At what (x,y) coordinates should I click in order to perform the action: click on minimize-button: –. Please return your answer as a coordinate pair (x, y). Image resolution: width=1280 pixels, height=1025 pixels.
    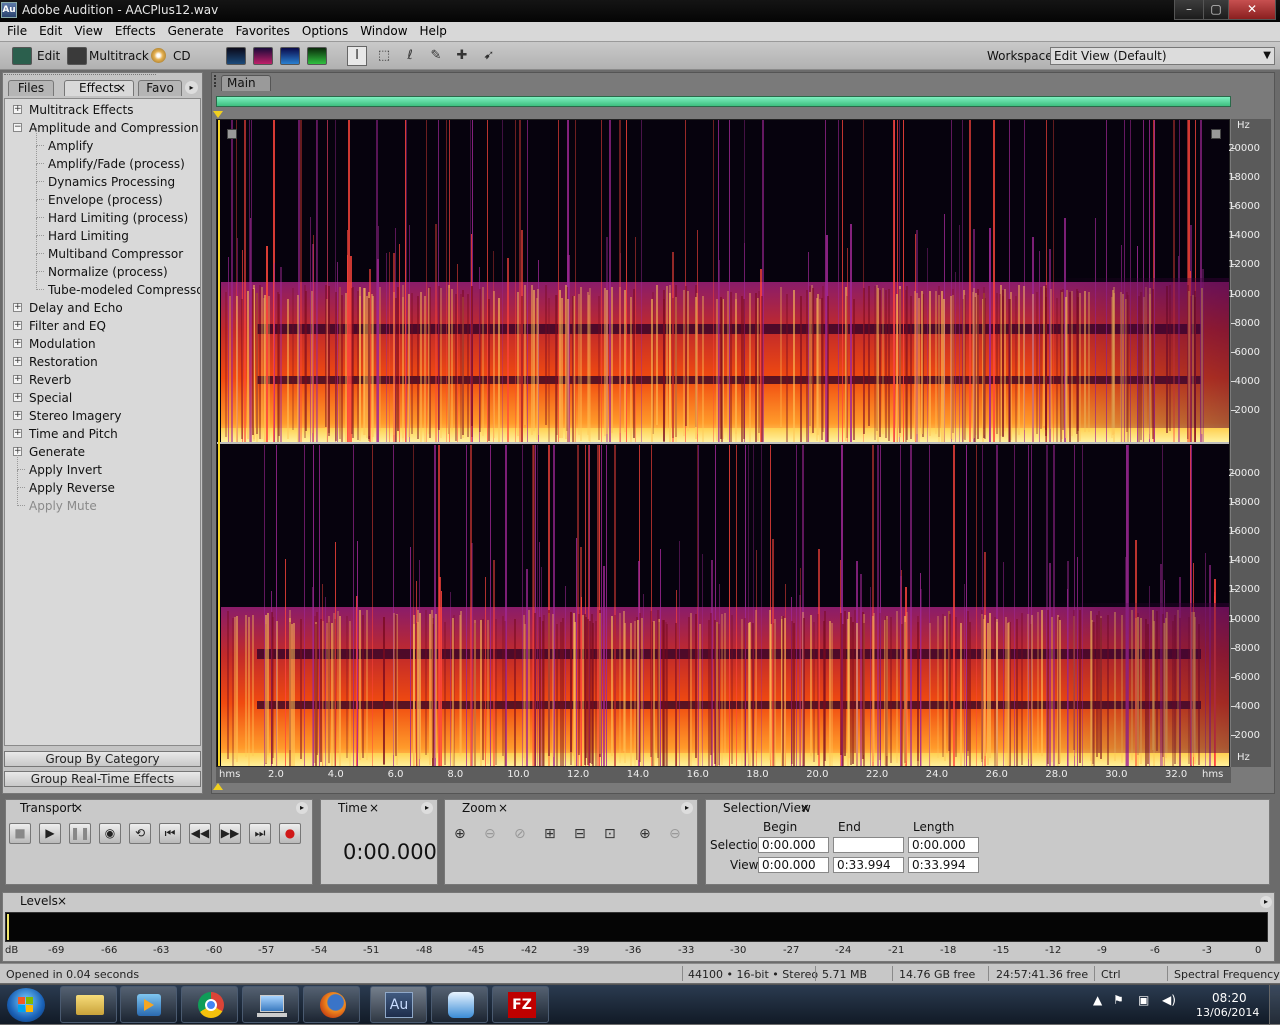
    Looking at the image, I should click on (1189, 10).